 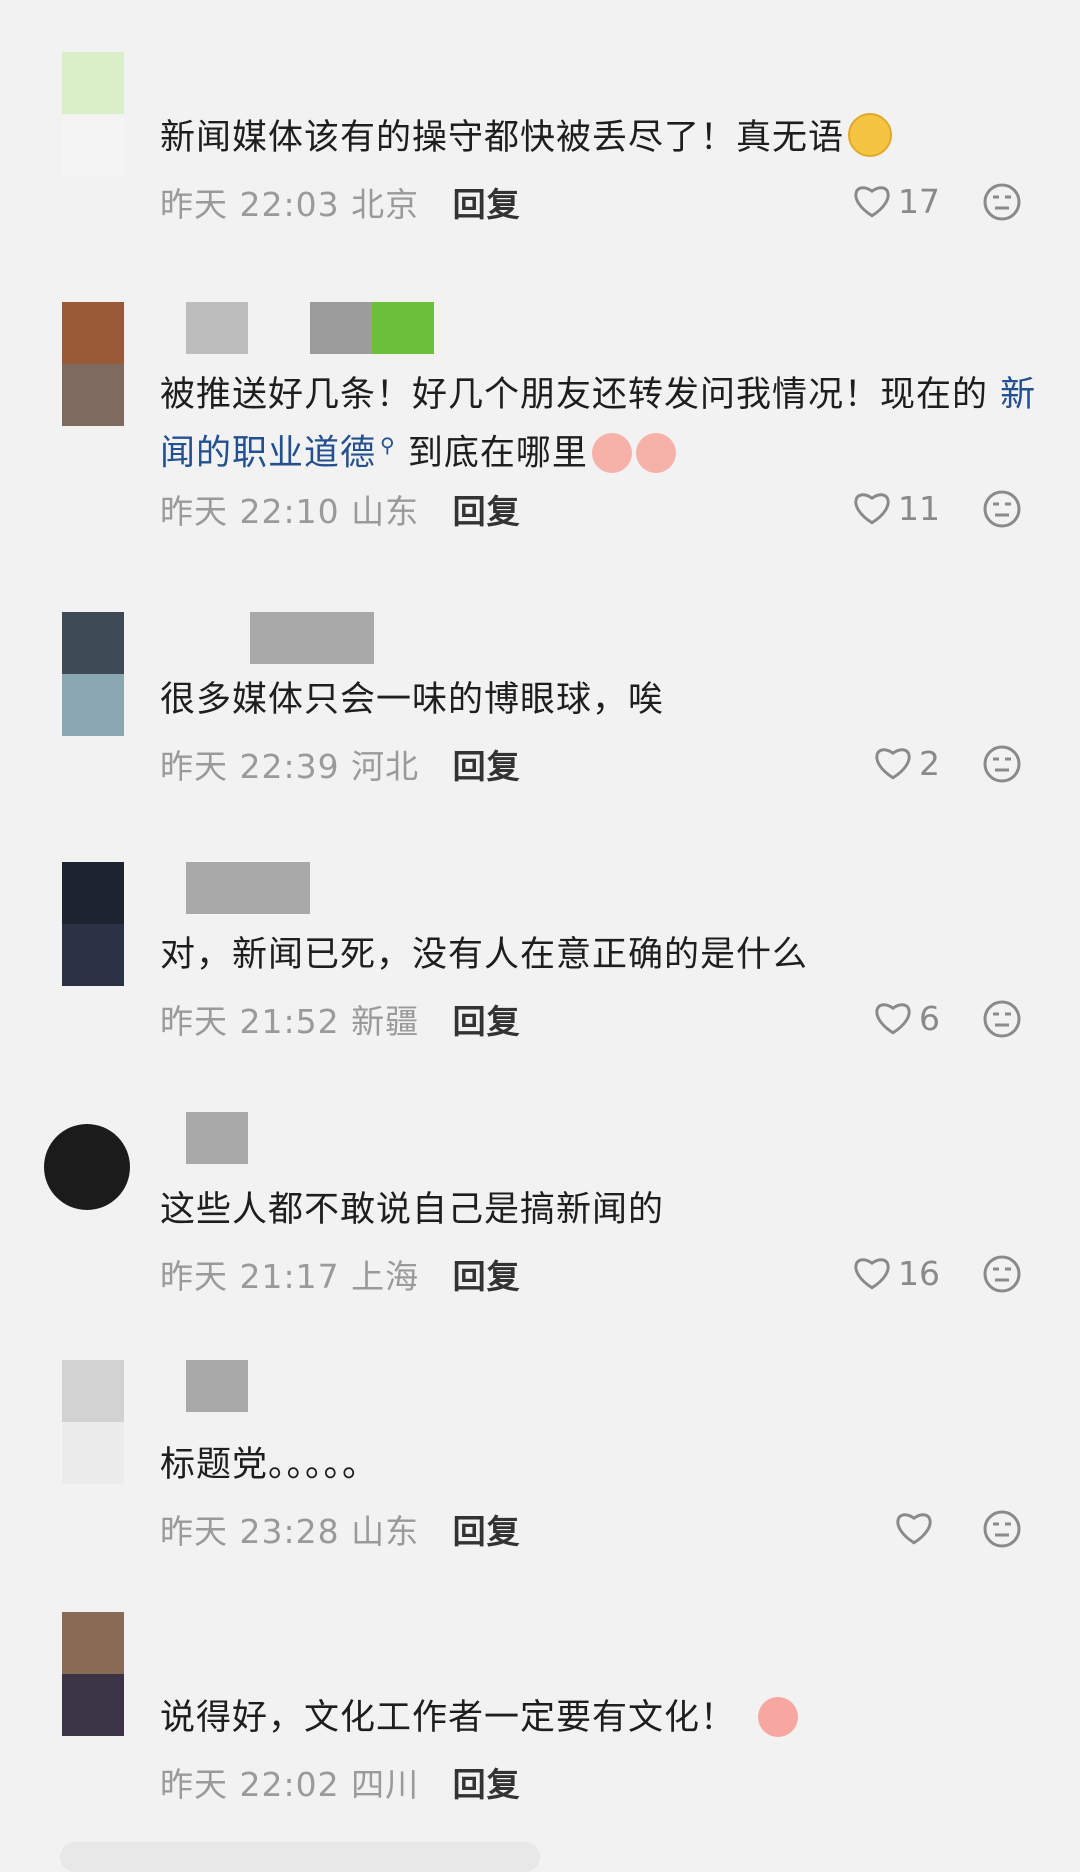 I want to click on unamused-emoji-icon, so click(x=870, y=135).